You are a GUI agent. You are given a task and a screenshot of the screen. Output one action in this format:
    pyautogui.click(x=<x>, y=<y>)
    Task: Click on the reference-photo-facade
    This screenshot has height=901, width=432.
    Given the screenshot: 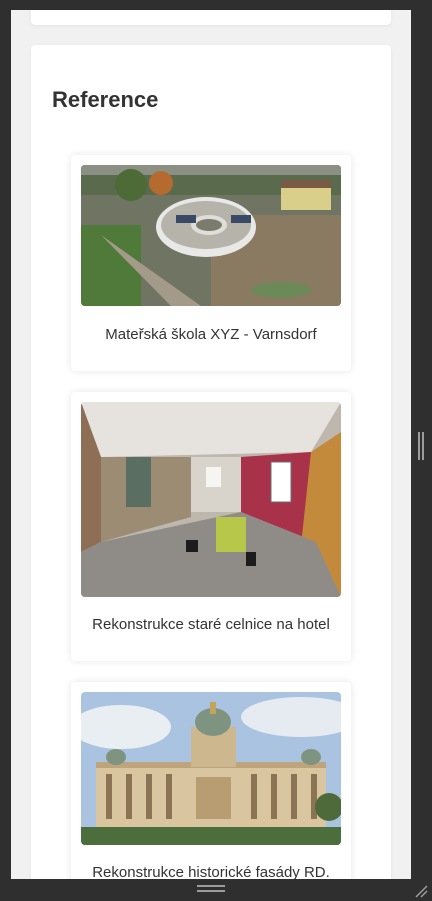 What is the action you would take?
    pyautogui.click(x=211, y=768)
    